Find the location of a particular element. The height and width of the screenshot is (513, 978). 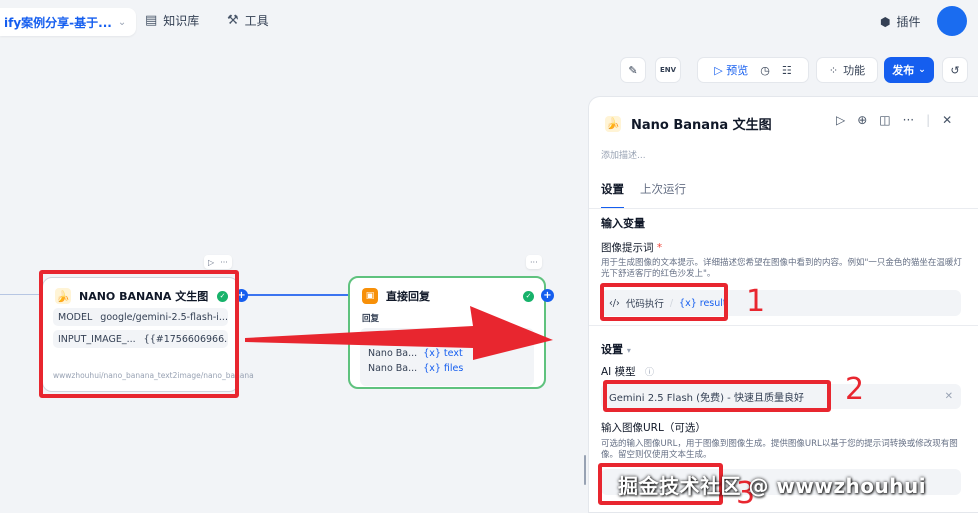

panel-actions: ▷ ⊕ ◫ ··· | ✕ is located at coordinates (894, 120).